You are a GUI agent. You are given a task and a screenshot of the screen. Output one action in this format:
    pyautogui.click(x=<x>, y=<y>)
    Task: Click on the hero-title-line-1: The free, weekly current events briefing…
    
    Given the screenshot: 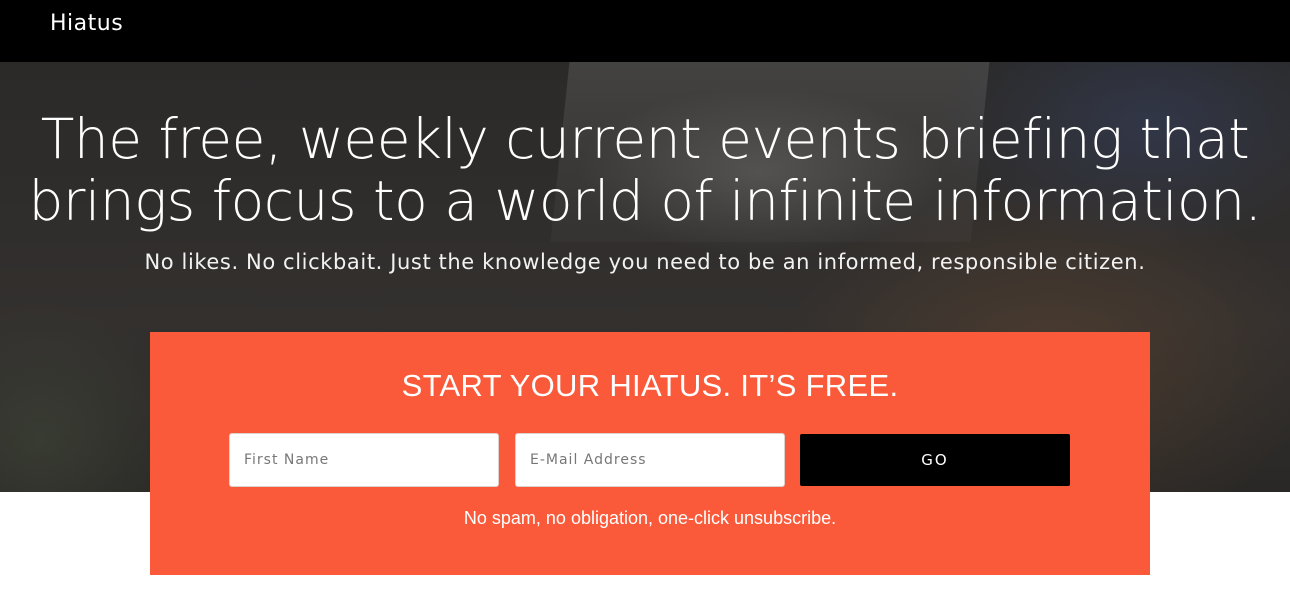 What is the action you would take?
    pyautogui.click(x=645, y=139)
    